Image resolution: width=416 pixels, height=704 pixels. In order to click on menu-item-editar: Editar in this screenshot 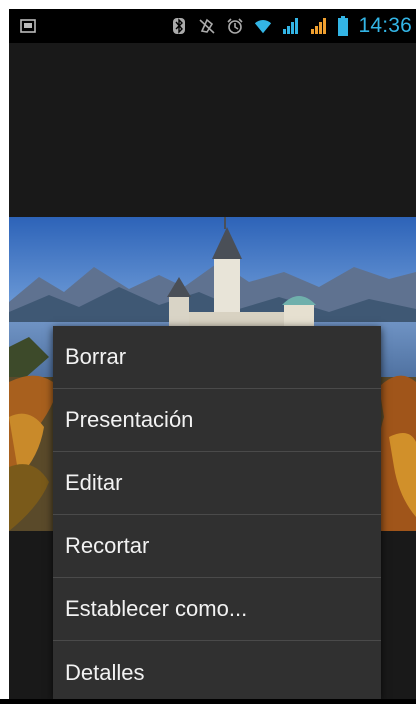, I will do `click(217, 483)`.